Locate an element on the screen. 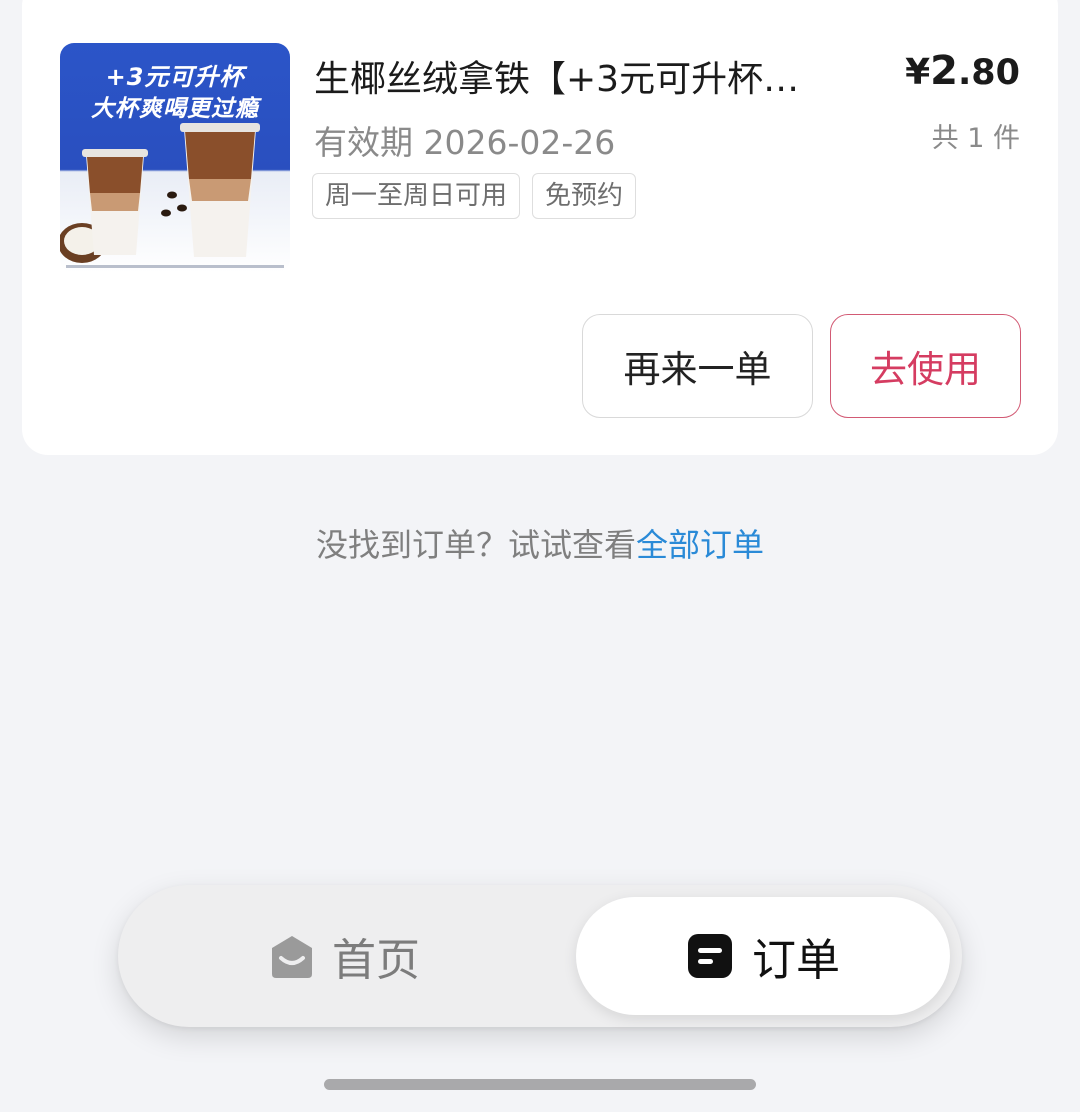 The width and height of the screenshot is (1080, 1112). item-count: 共 1 件 is located at coordinates (975, 138).